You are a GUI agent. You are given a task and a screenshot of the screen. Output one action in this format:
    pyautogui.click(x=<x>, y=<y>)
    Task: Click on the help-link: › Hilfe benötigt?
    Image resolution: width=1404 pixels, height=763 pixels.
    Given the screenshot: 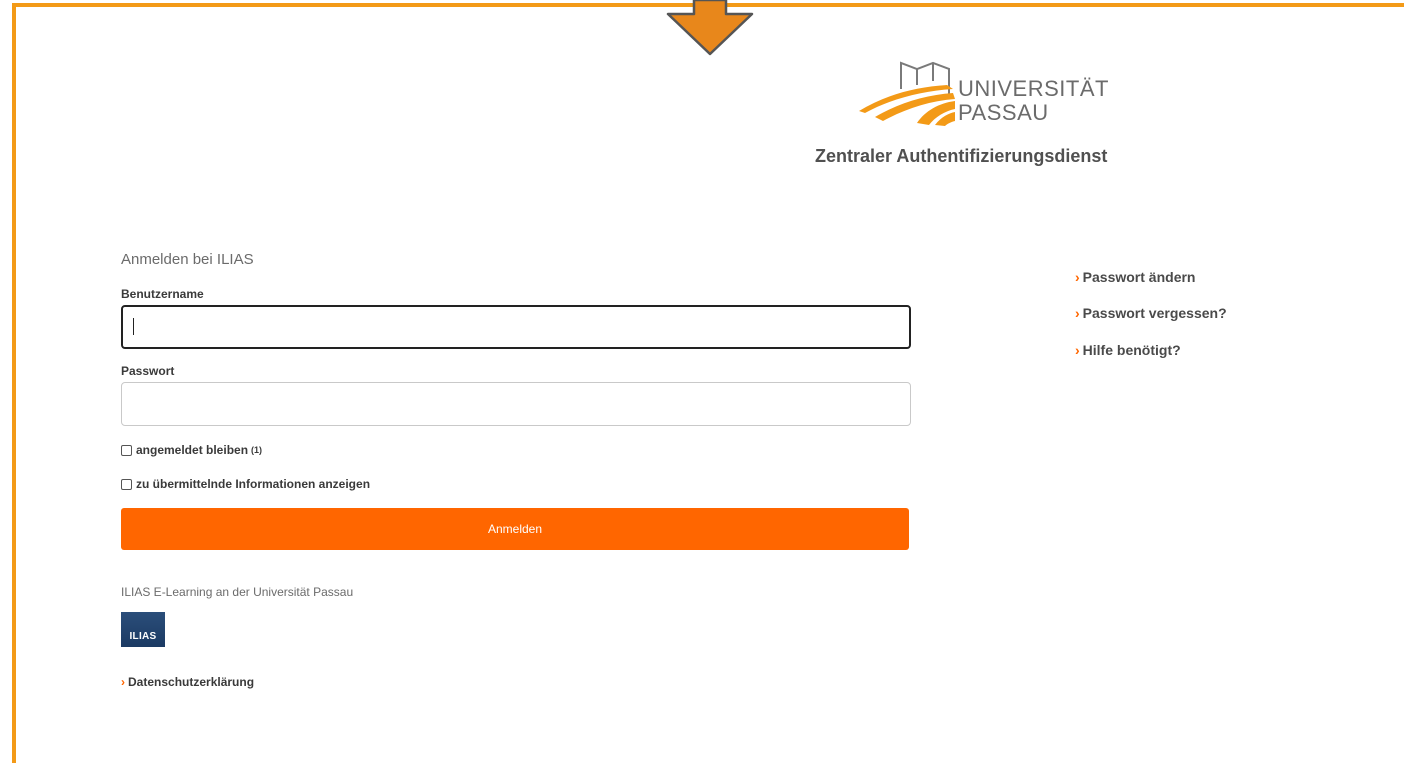 What is the action you would take?
    pyautogui.click(x=1128, y=350)
    